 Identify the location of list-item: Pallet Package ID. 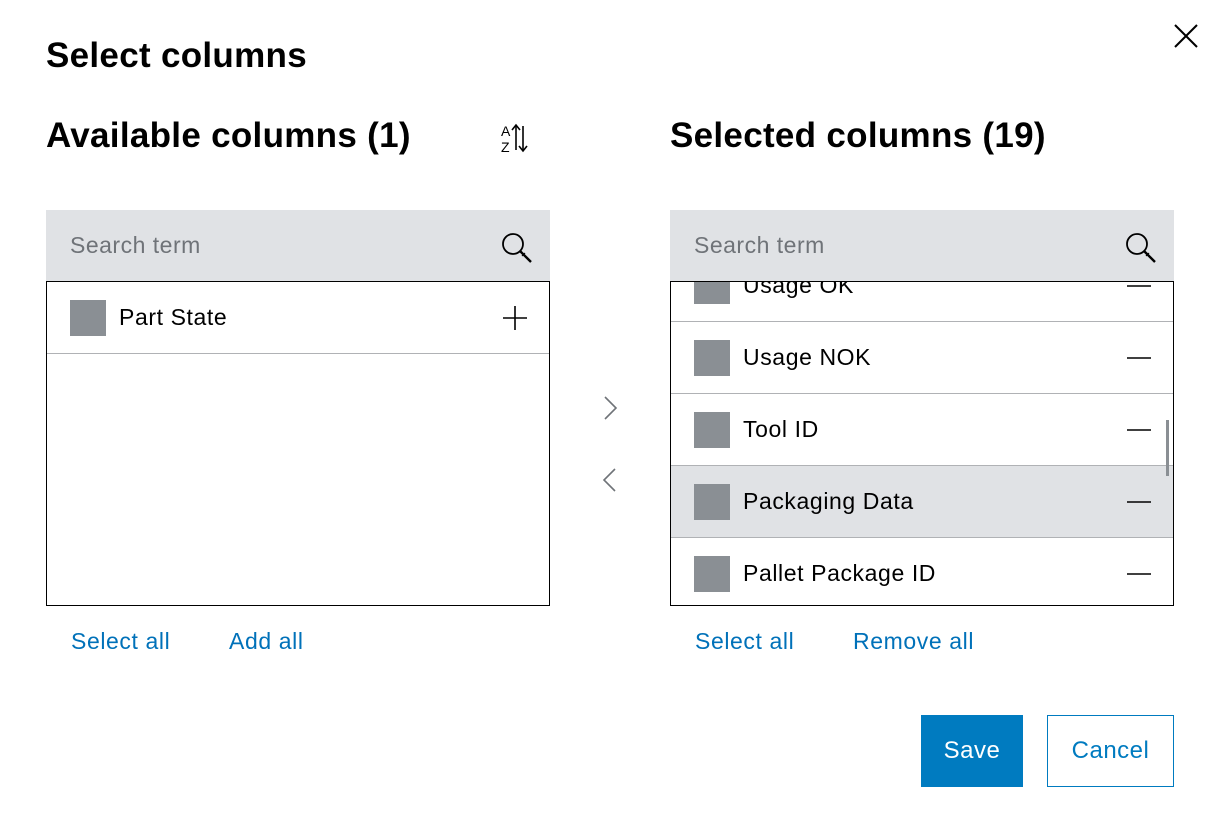
(922, 571).